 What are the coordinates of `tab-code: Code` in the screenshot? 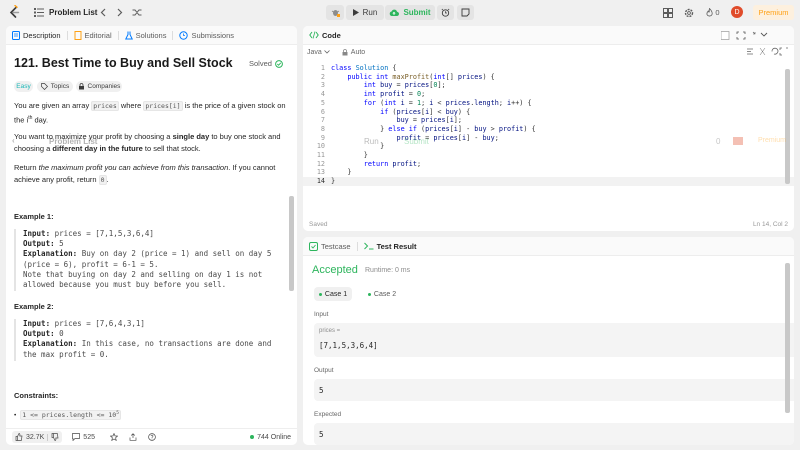 It's located at (325, 35).